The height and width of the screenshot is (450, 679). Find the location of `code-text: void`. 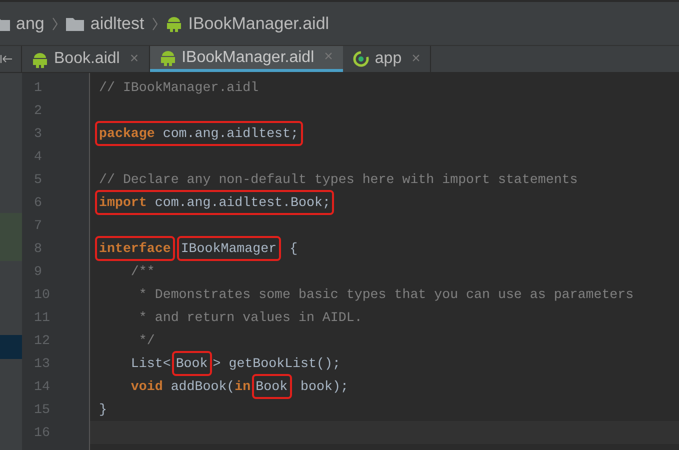

code-text: void is located at coordinates (146, 386).